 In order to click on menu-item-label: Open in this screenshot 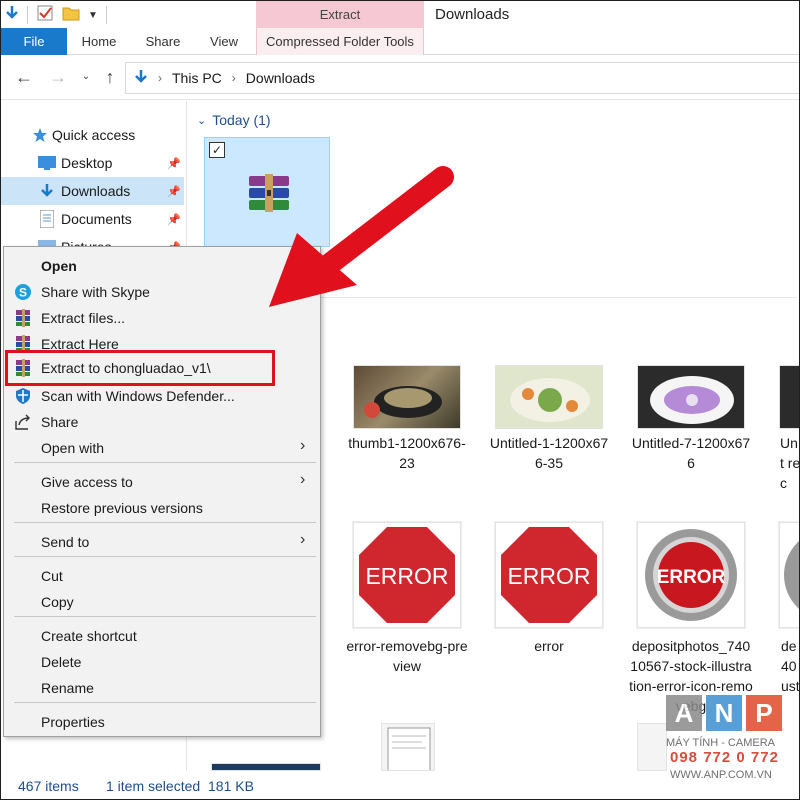, I will do `click(59, 266)`.